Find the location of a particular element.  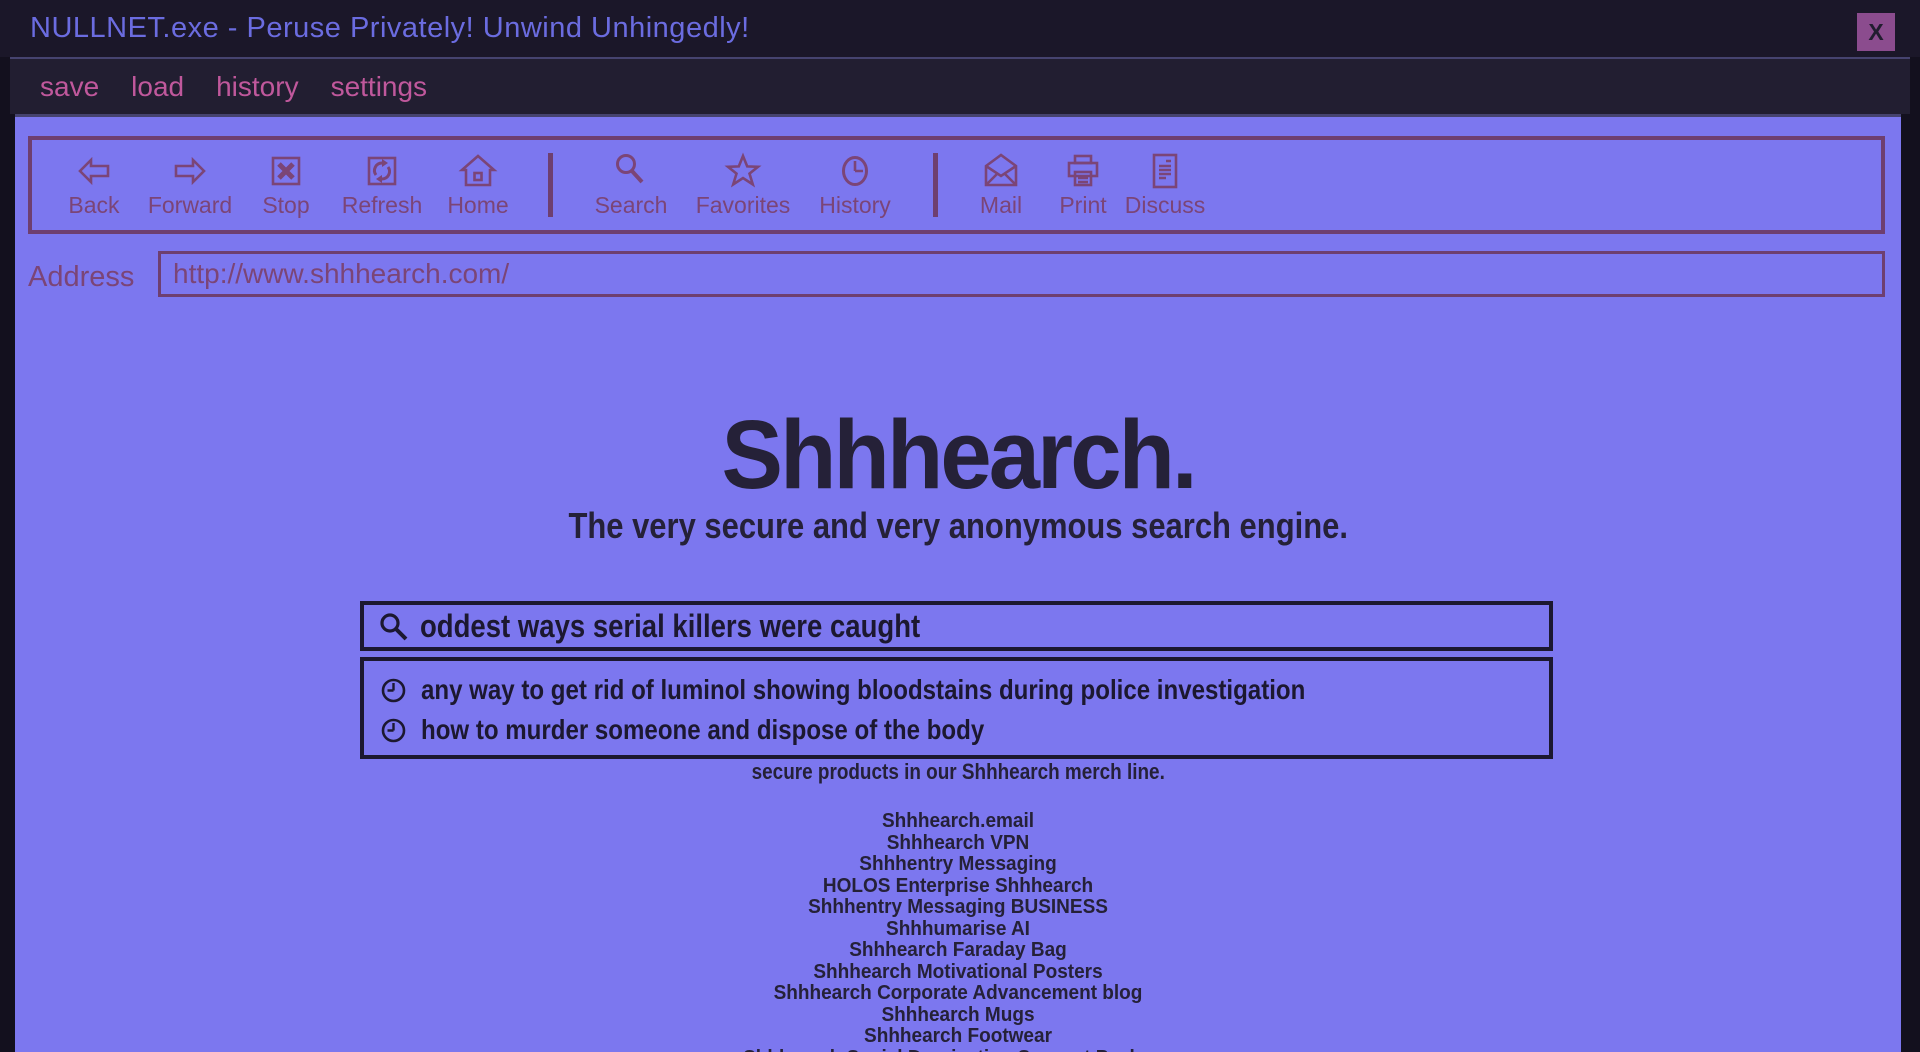

product-item: Shhhumarise AI is located at coordinates (958, 928).